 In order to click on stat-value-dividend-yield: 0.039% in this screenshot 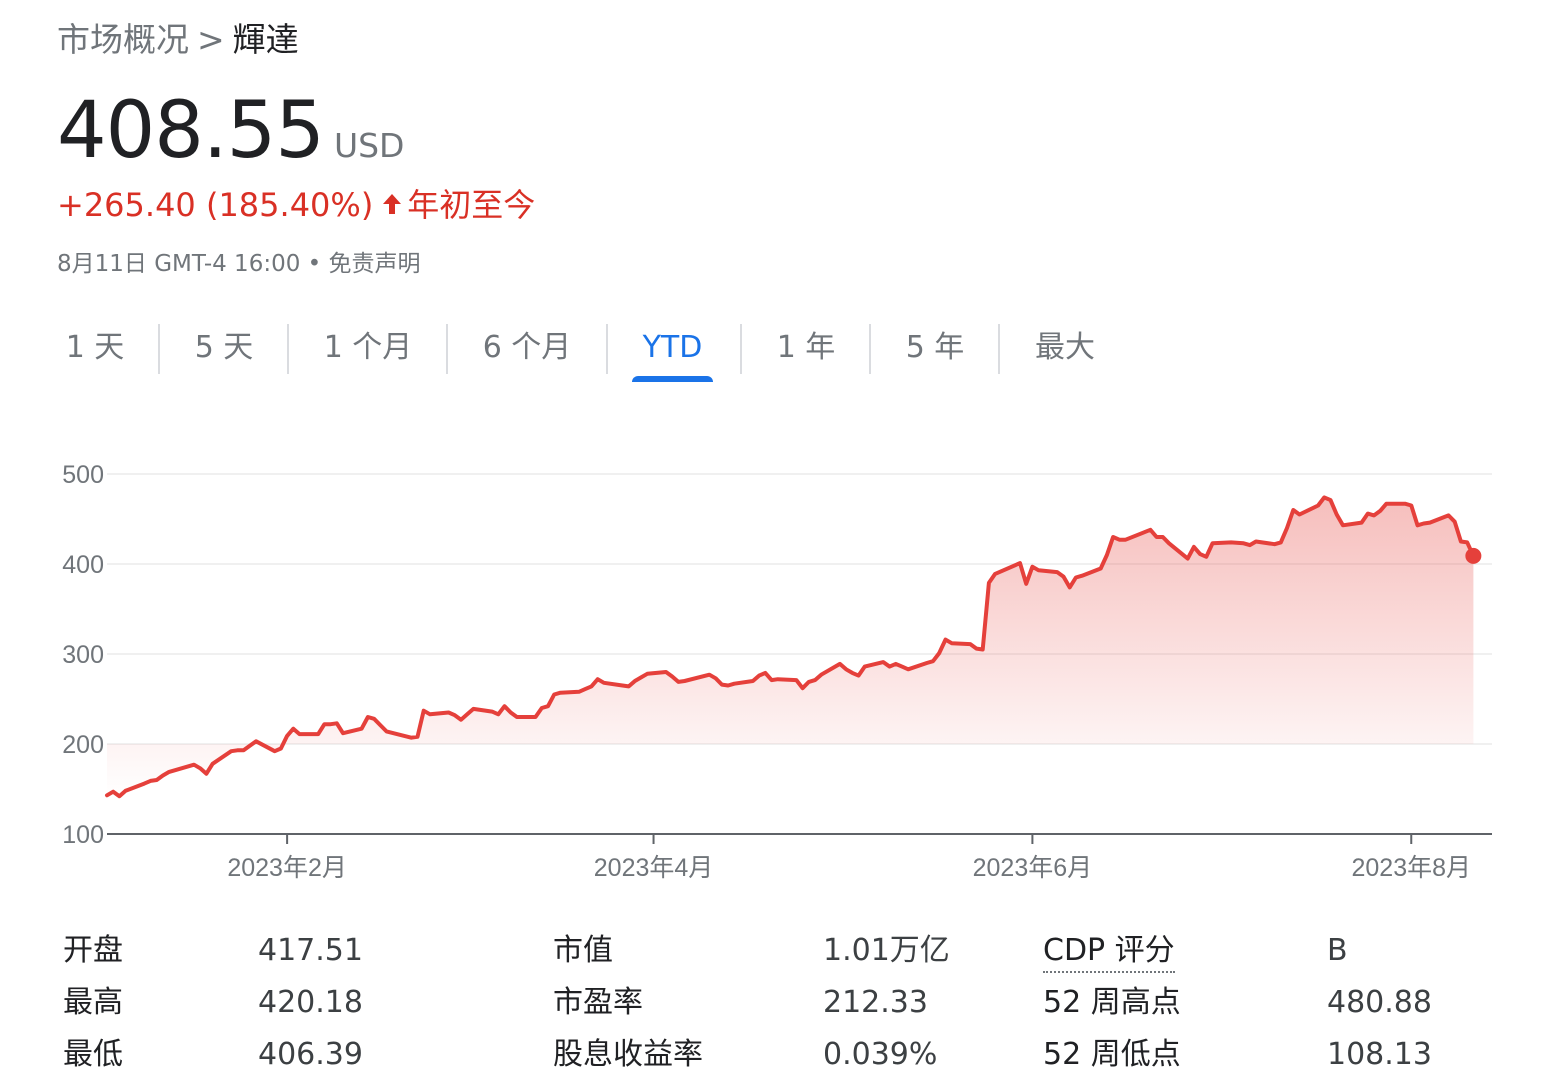, I will do `click(880, 1054)`.